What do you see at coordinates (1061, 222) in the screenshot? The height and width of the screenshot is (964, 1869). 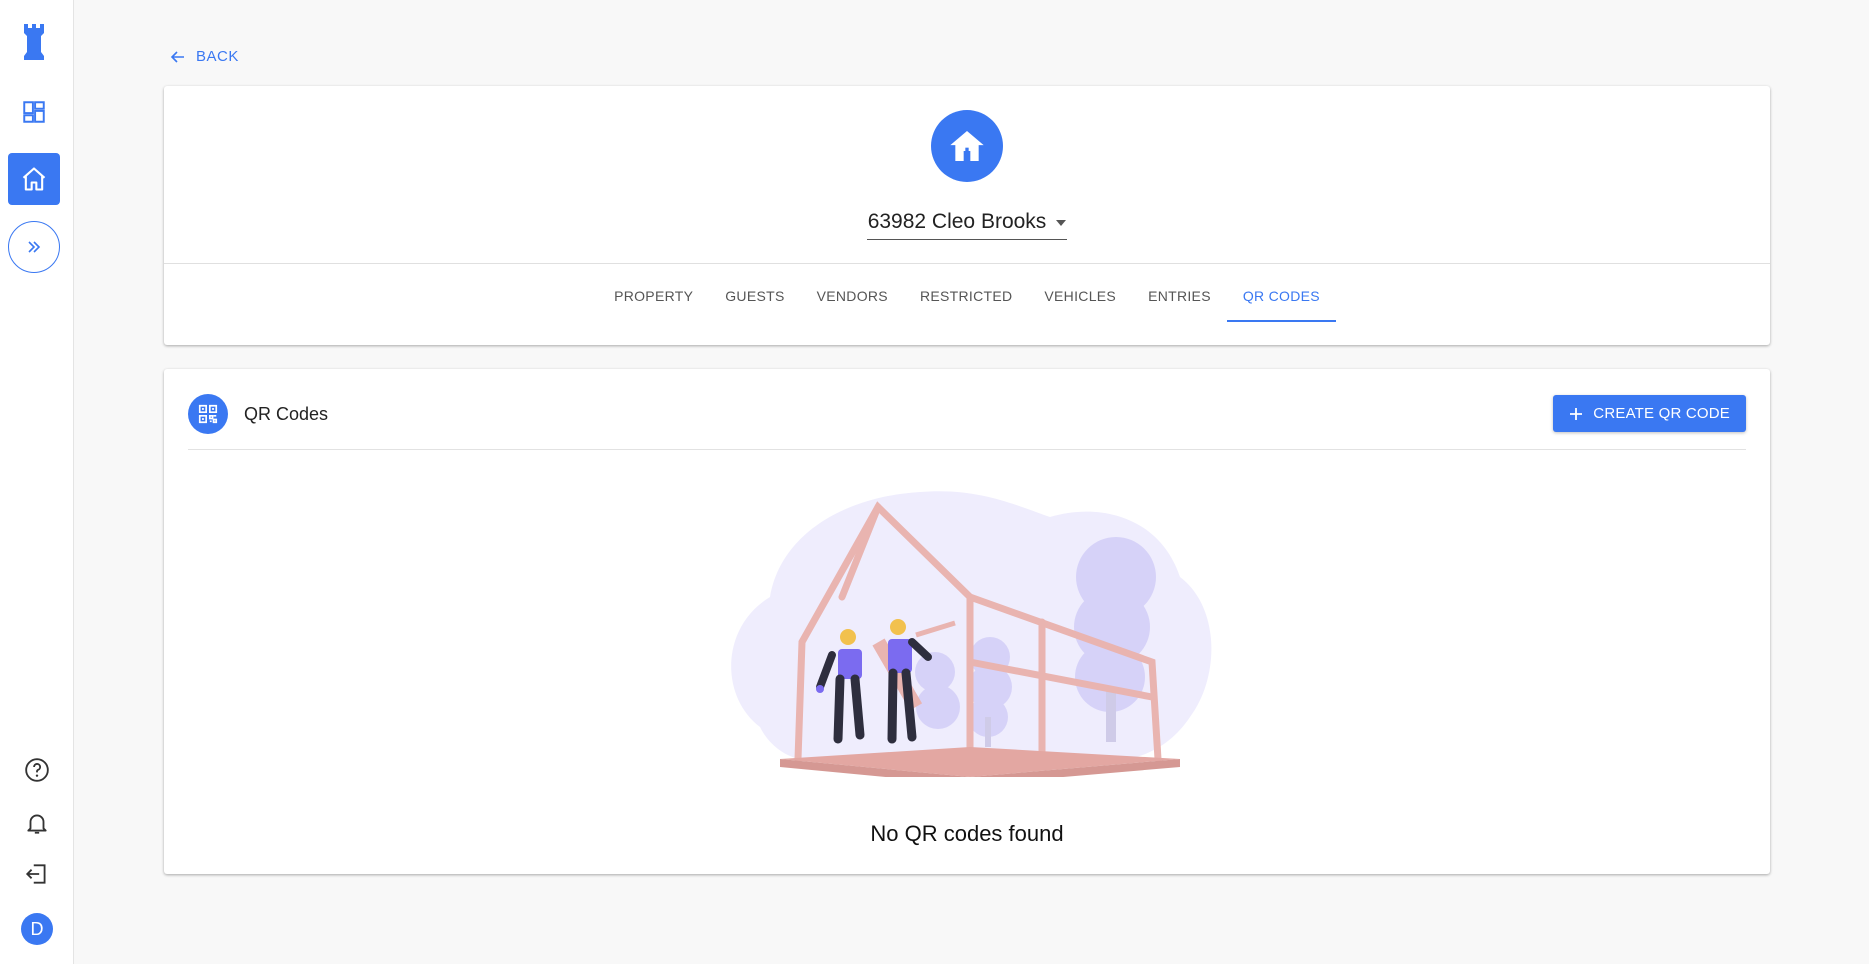 I see `caret-down-icon` at bounding box center [1061, 222].